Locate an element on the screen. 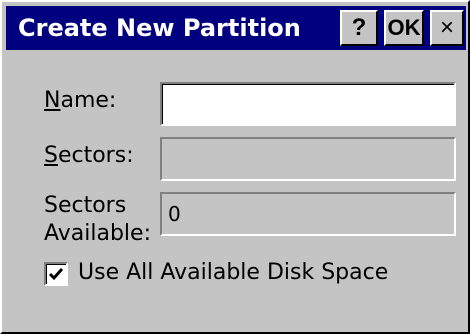 Image resolution: width=470 pixels, height=334 pixels. ok-button: OK is located at coordinates (404, 28).